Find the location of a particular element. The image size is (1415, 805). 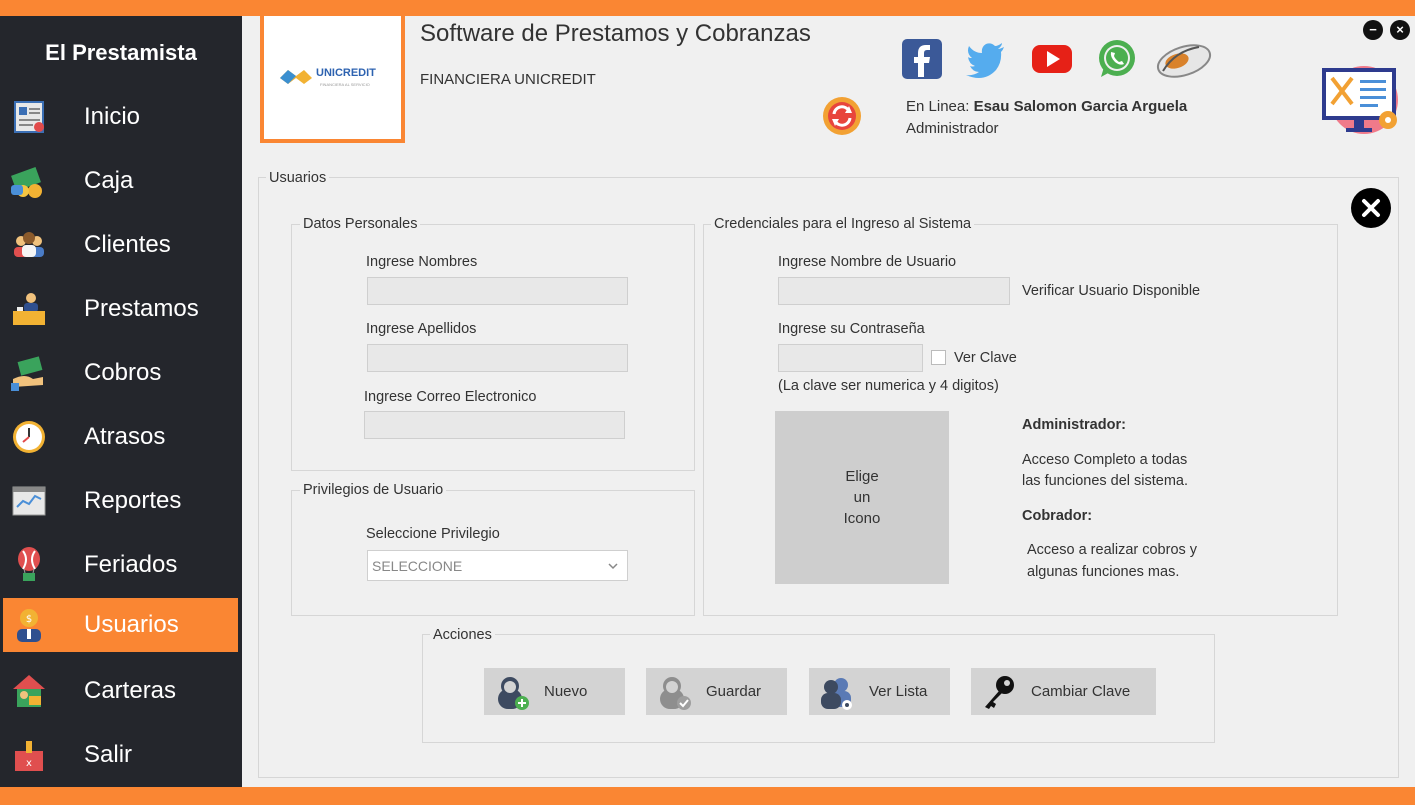

verify-username-link: Verificar Usuario Disponible is located at coordinates (1111, 291).